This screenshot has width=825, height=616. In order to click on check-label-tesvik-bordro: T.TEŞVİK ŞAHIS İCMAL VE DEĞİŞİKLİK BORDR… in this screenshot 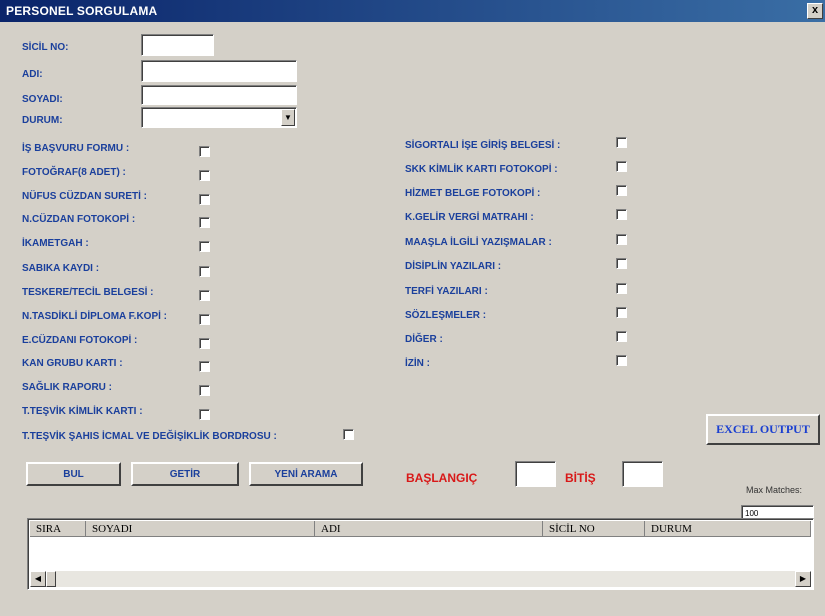, I will do `click(149, 436)`.